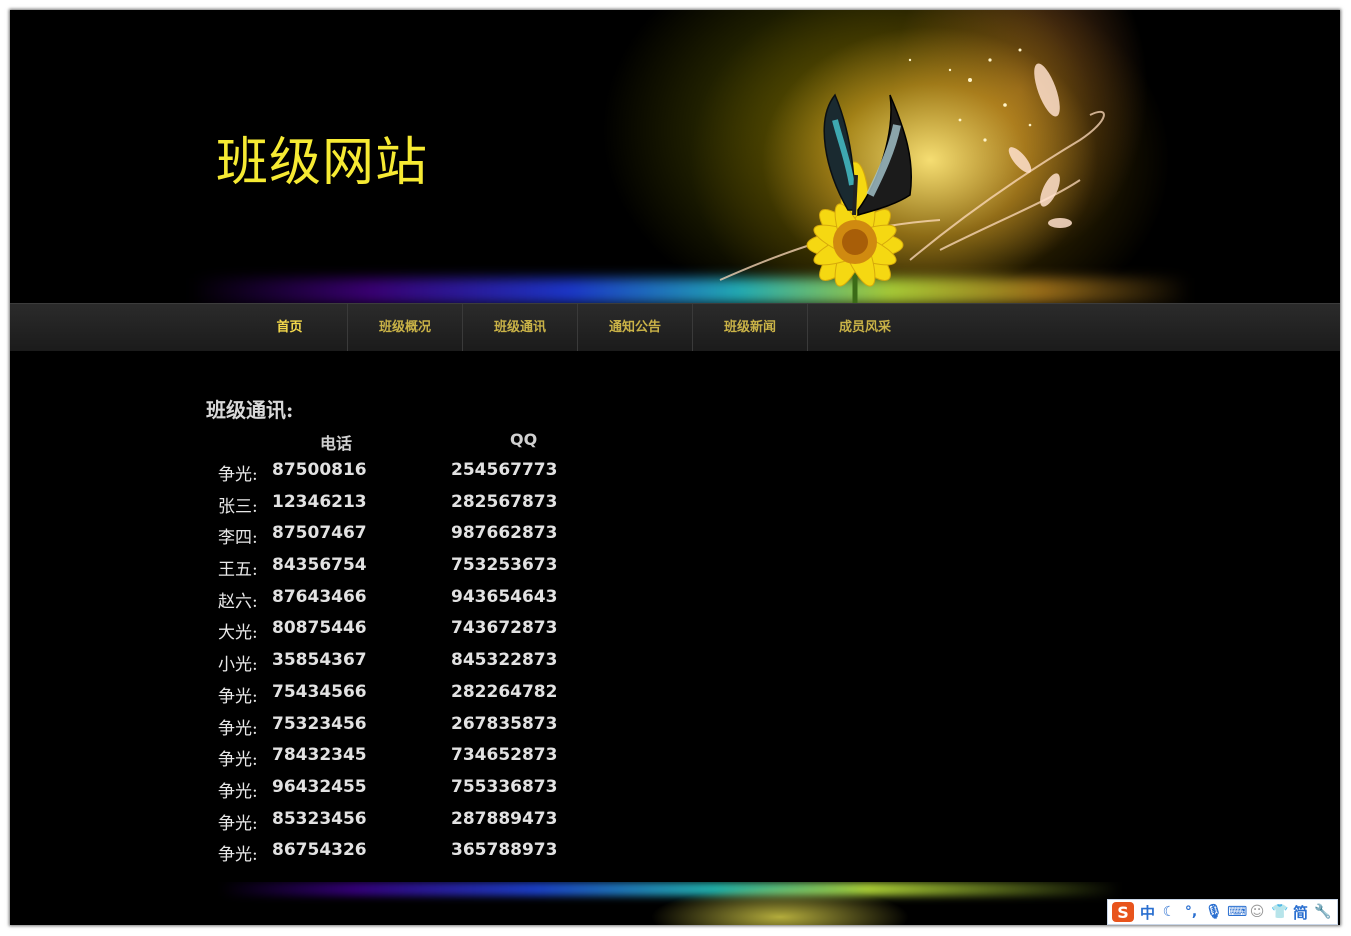 The width and height of the screenshot is (1351, 936). Describe the element at coordinates (504, 818) in the screenshot. I see `contact-qq: 287889473` at that location.